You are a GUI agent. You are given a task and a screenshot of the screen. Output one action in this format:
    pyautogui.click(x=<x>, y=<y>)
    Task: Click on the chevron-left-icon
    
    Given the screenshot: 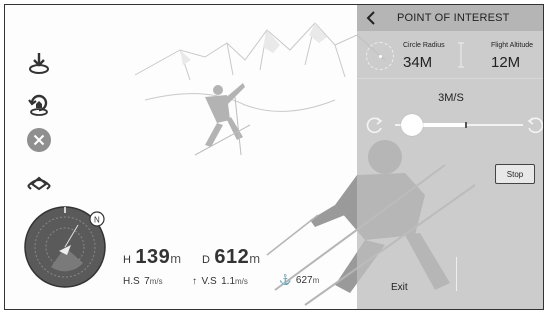 What is the action you would take?
    pyautogui.click(x=370, y=18)
    